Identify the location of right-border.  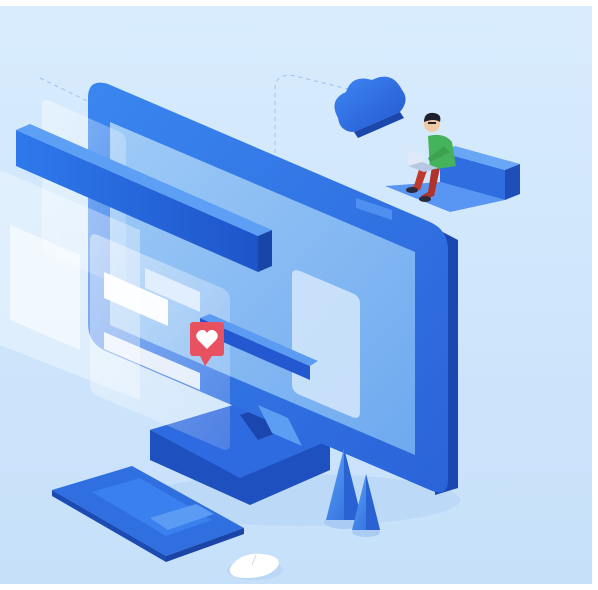
(595, 295).